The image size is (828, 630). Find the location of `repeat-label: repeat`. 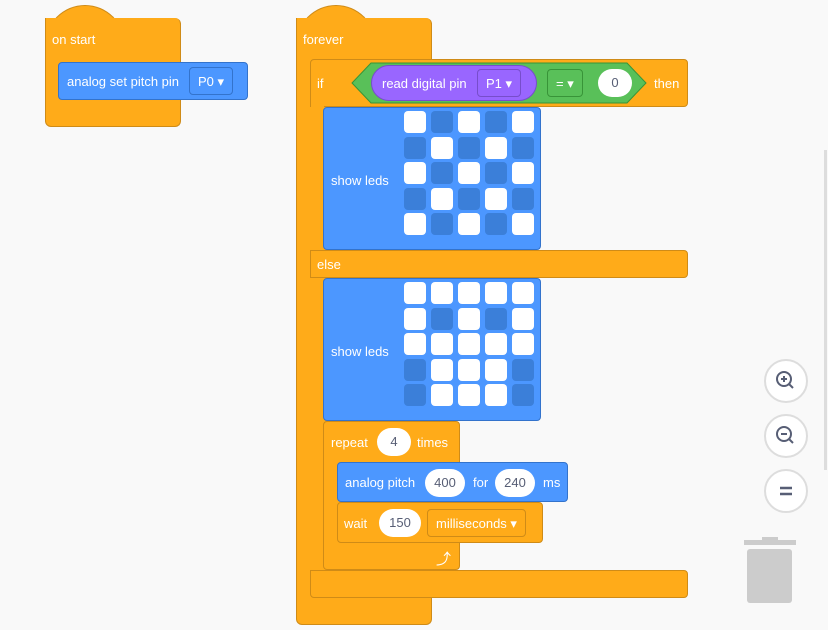

repeat-label: repeat is located at coordinates (349, 442).